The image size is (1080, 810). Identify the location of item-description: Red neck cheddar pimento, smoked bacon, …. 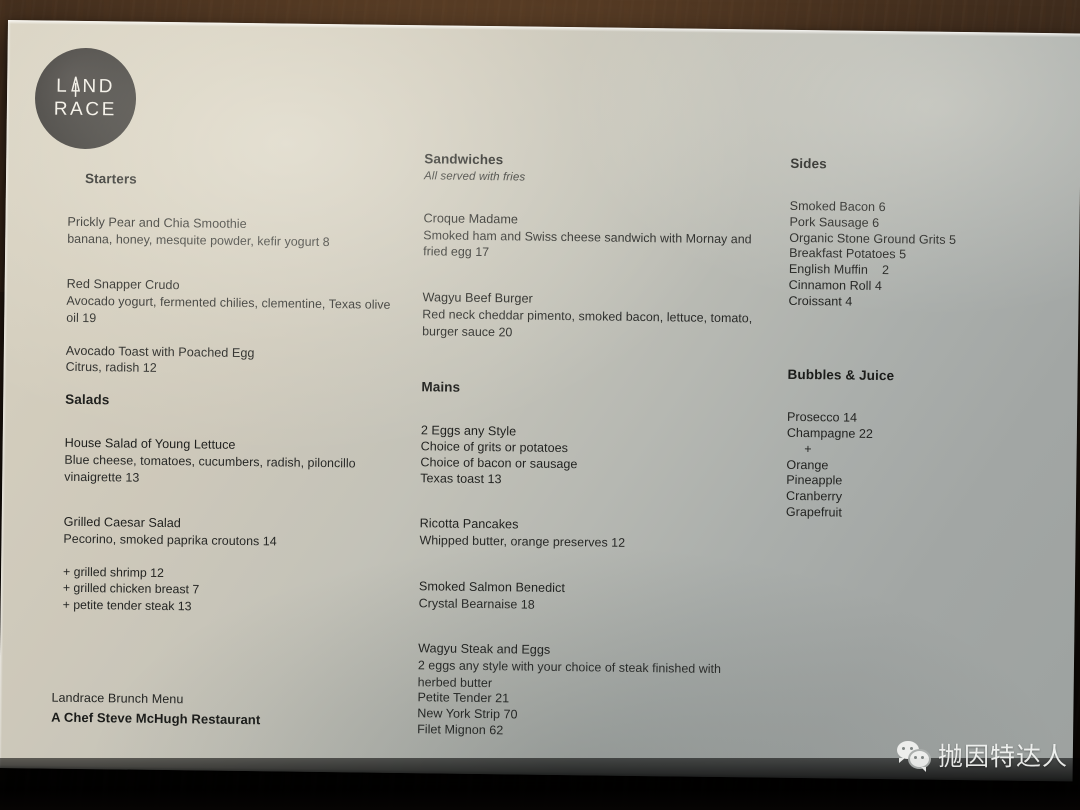
(587, 323).